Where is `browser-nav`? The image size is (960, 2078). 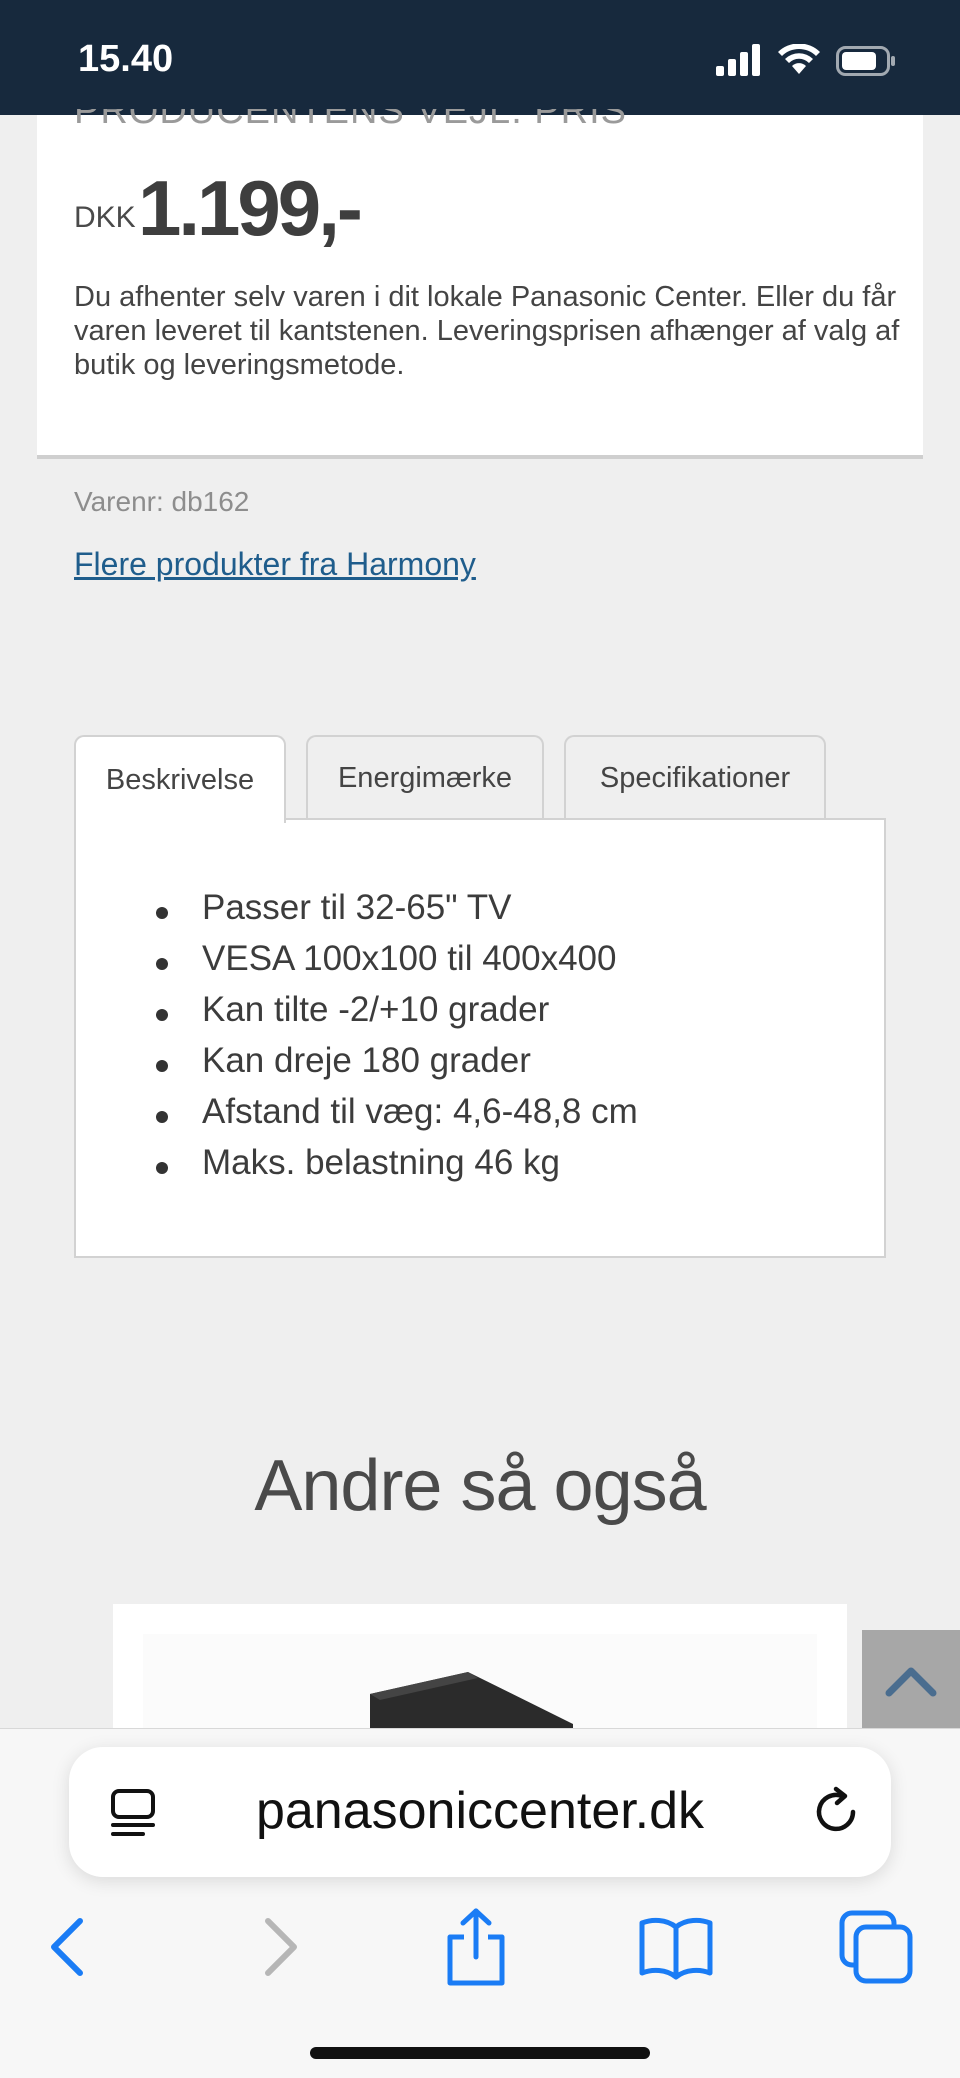 browser-nav is located at coordinates (480, 1947).